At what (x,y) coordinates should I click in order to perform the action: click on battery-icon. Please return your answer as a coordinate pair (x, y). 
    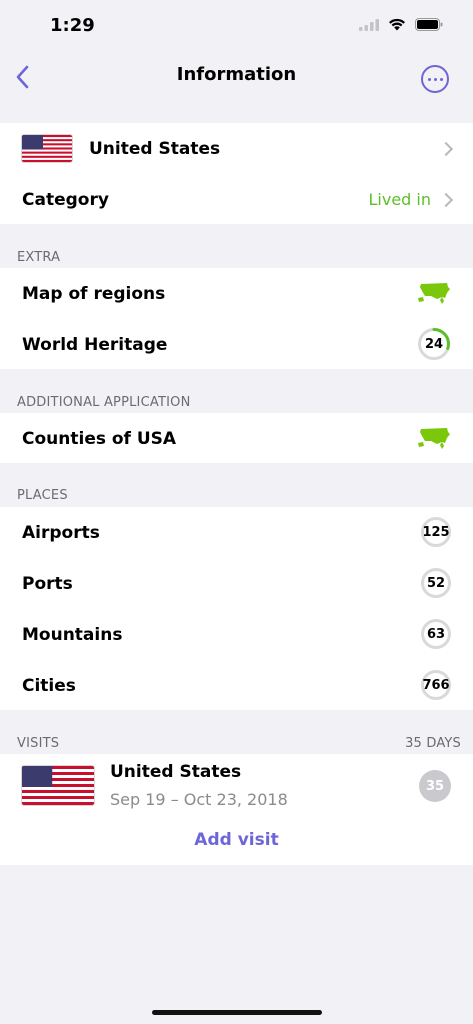
    Looking at the image, I should click on (429, 24).